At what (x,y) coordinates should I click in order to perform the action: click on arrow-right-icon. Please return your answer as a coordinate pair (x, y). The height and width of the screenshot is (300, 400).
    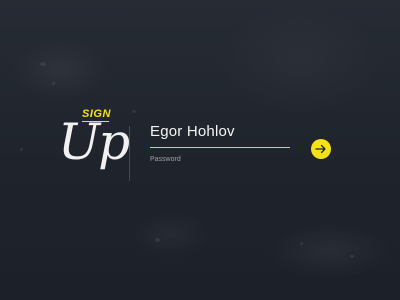
    Looking at the image, I should click on (320, 149).